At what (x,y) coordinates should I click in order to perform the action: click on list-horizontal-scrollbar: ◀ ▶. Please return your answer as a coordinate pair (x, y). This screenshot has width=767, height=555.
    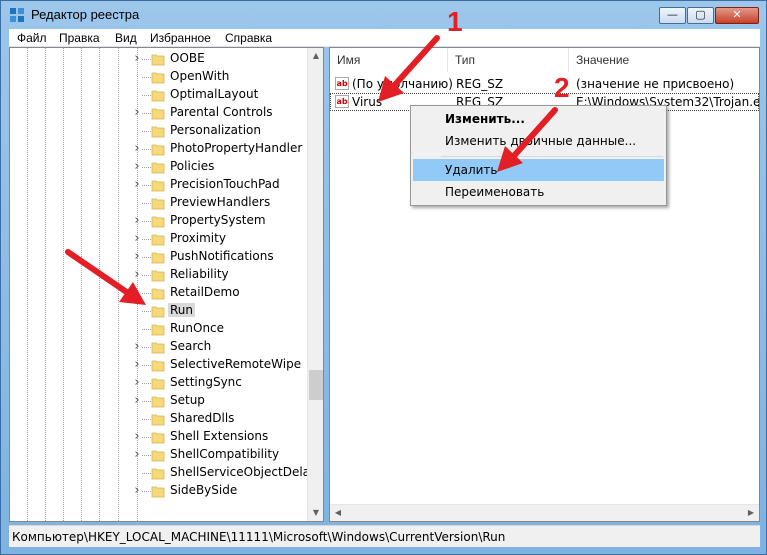
    Looking at the image, I should click on (544, 512).